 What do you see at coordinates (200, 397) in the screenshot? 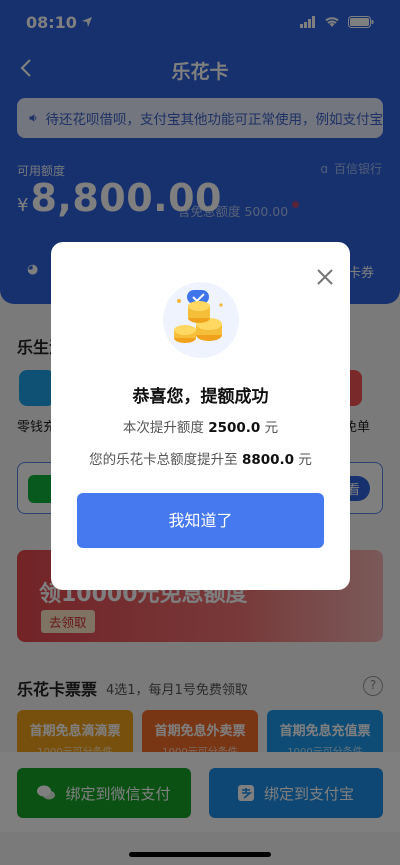
I see `dialog-heading: 恭喜您，提额成功` at bounding box center [200, 397].